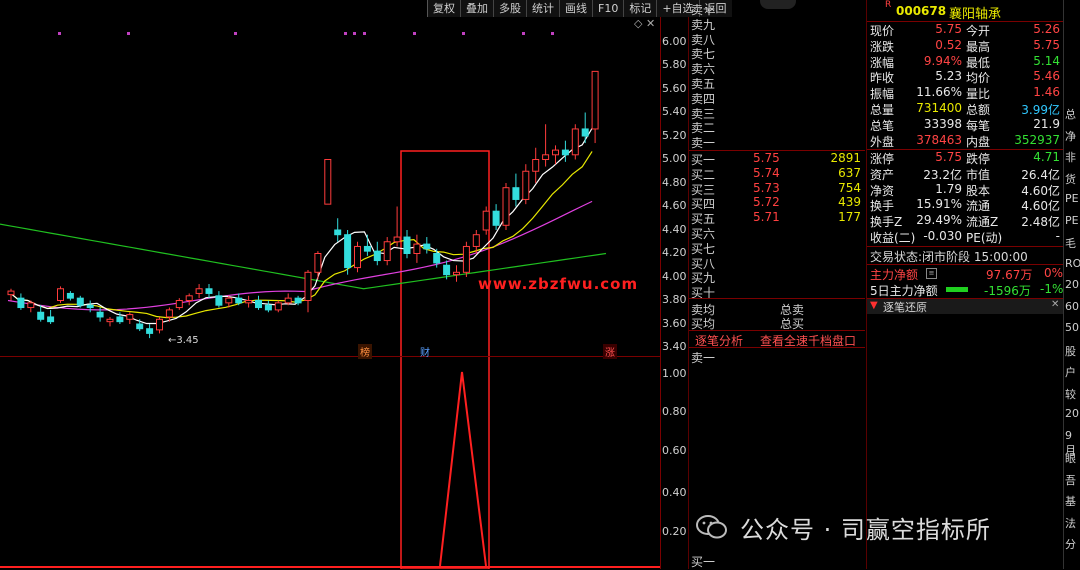 The image size is (1080, 570). What do you see at coordinates (778, 53) in the screenshot?
I see `ask-row: 卖七` at bounding box center [778, 53].